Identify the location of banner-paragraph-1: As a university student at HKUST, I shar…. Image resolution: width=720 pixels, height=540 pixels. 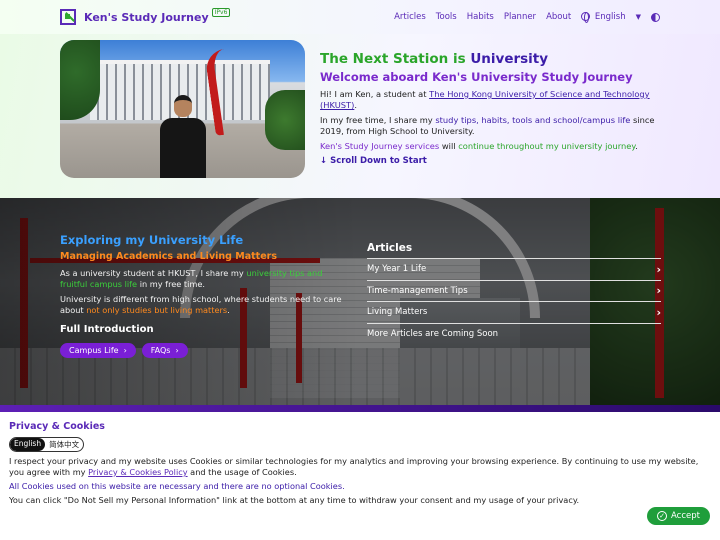
(205, 279).